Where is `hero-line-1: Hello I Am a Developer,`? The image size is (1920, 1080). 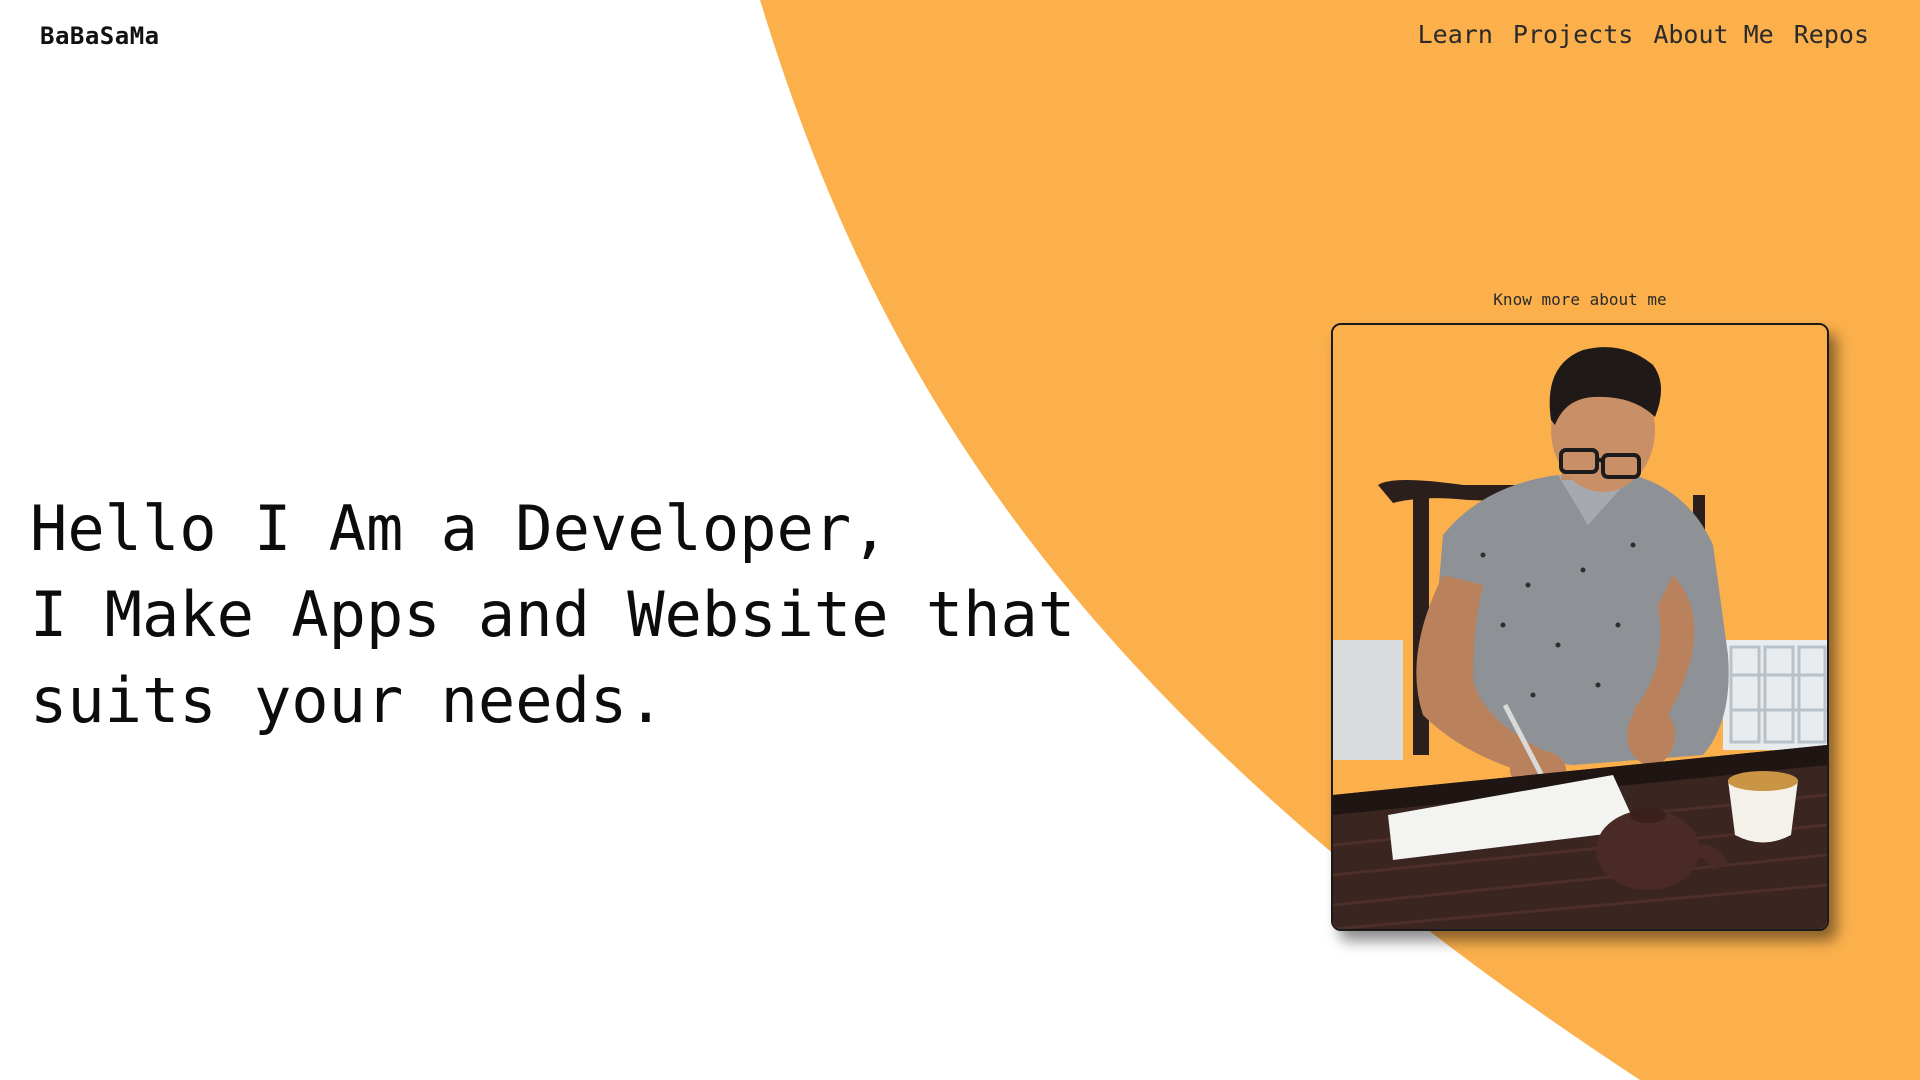 hero-line-1: Hello I Am a Developer, is located at coordinates (459, 528).